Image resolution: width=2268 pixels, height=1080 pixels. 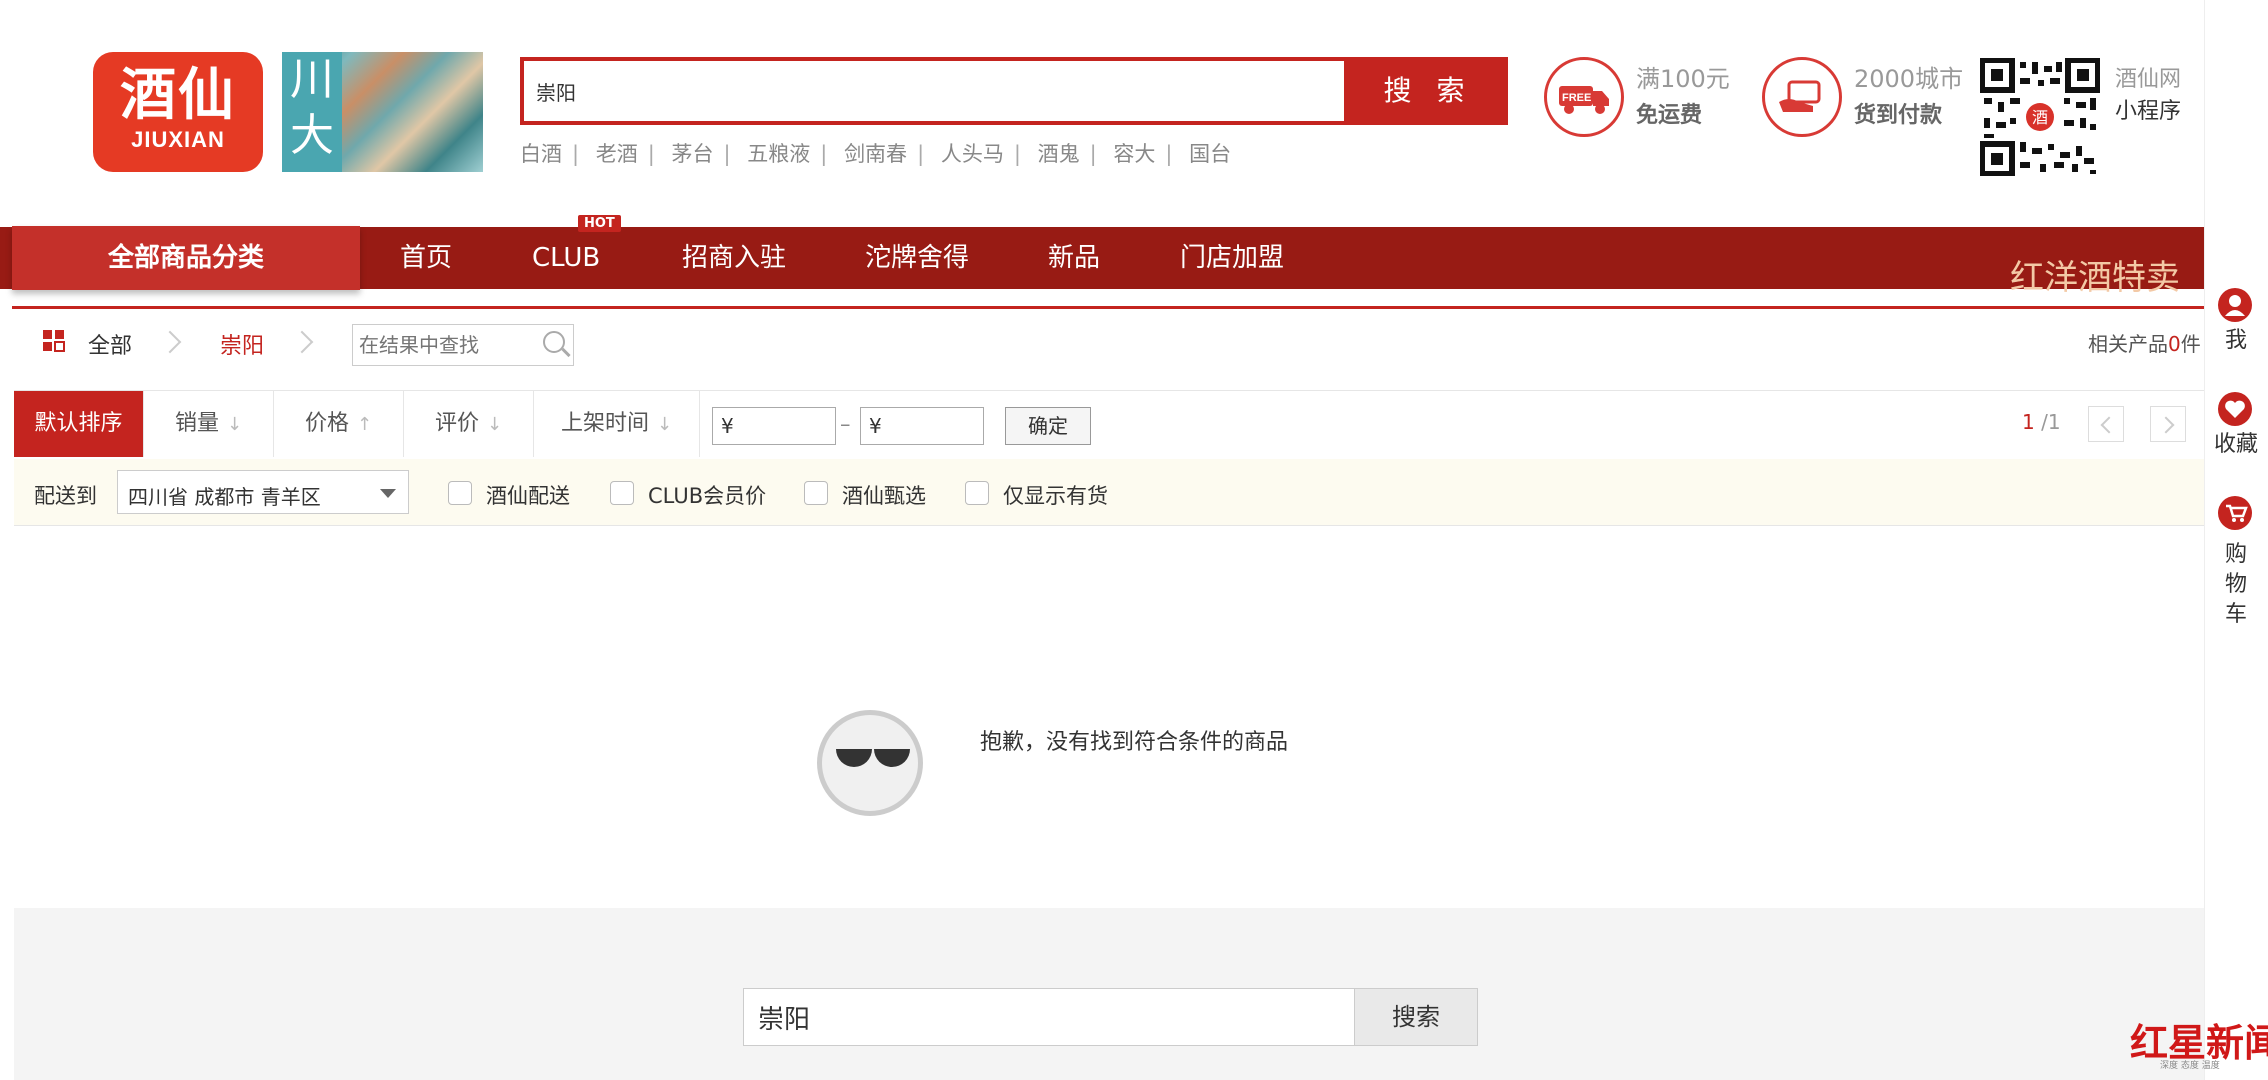 I want to click on no-results-message: 抱歉，没有找到符合条件的商品, so click(x=1134, y=742).